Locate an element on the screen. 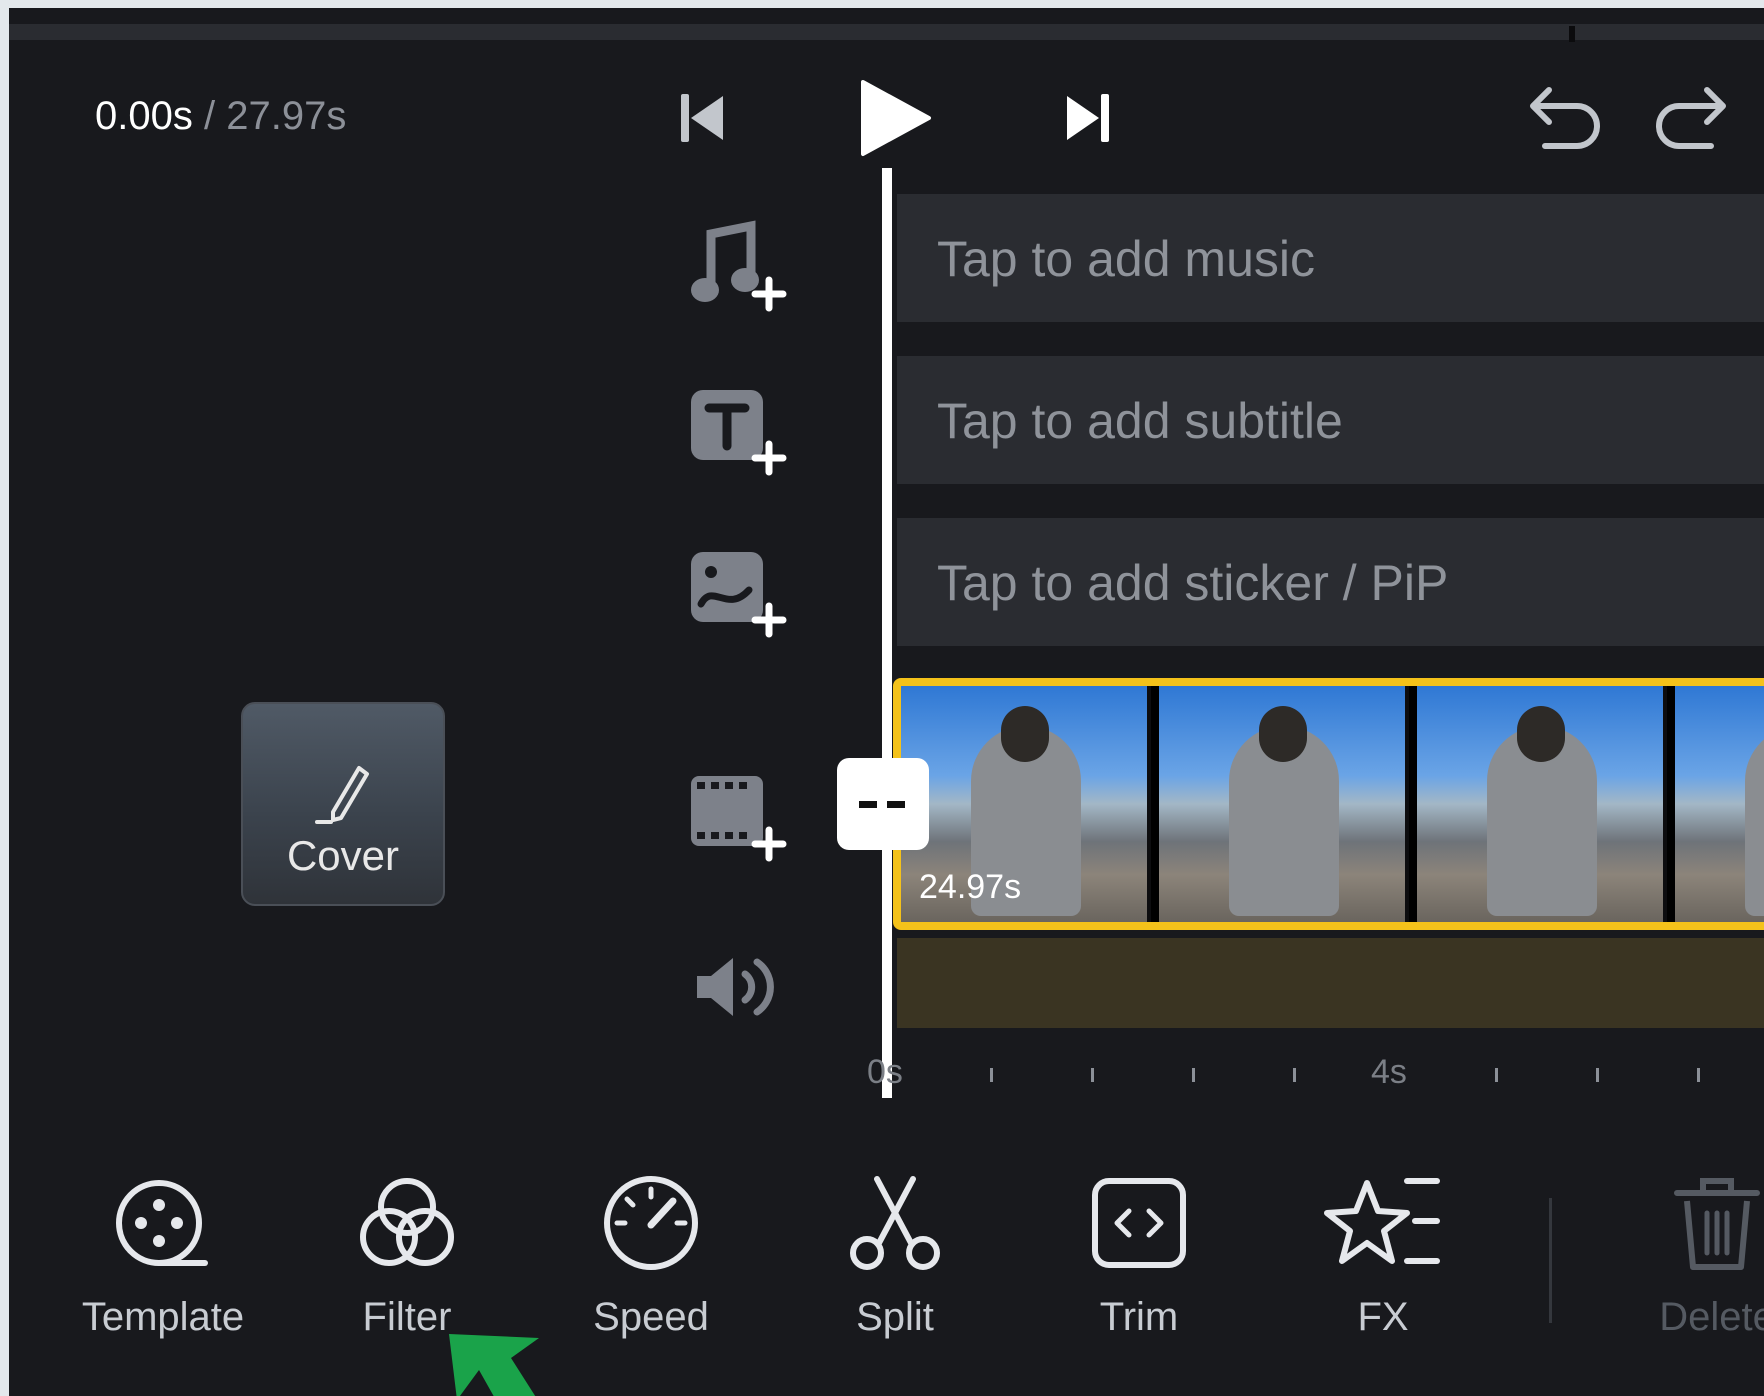  delete-icon is located at coordinates (1717, 1224).